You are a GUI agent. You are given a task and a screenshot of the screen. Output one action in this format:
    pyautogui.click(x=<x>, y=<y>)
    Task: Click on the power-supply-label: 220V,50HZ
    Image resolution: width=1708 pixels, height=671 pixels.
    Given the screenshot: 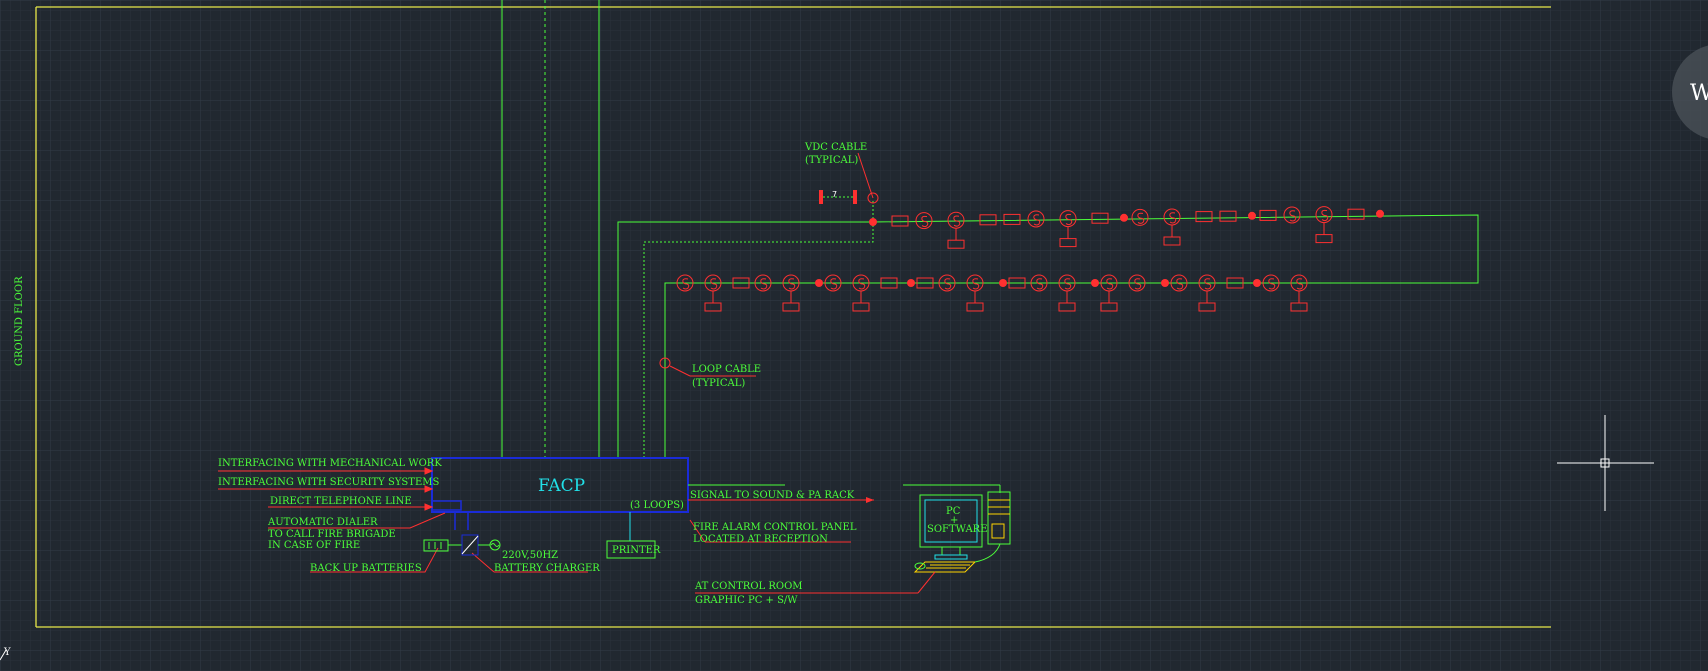 What is the action you would take?
    pyautogui.click(x=530, y=555)
    